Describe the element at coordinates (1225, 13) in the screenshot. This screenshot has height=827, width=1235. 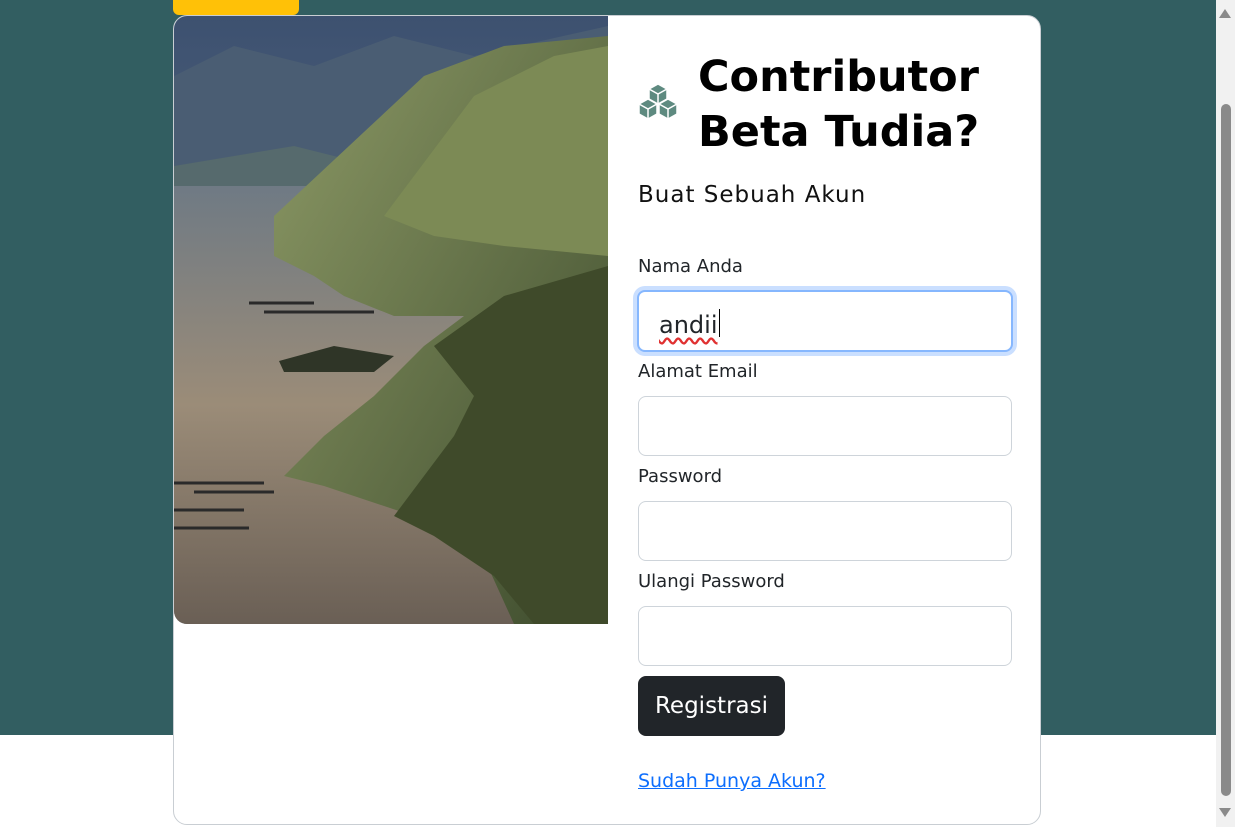
I see `scroll-up-arrow-icon` at that location.